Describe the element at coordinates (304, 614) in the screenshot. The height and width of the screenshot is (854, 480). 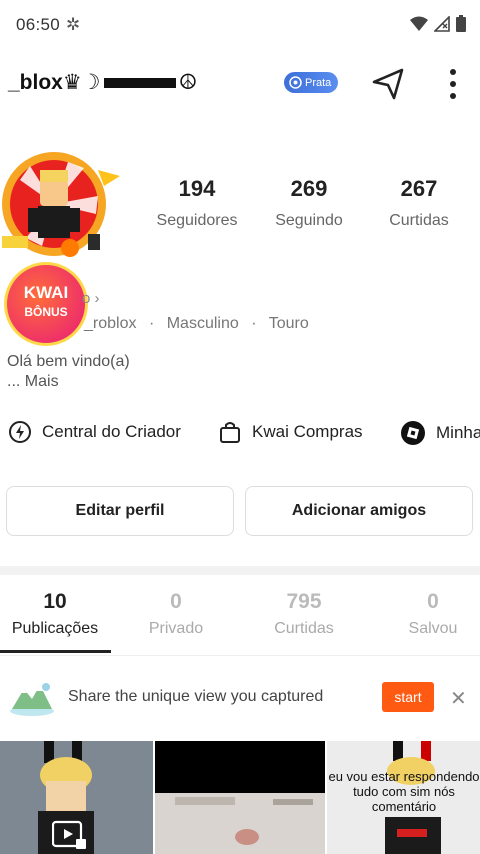
I see `tab-curtidas: 795 Curtidas` at that location.